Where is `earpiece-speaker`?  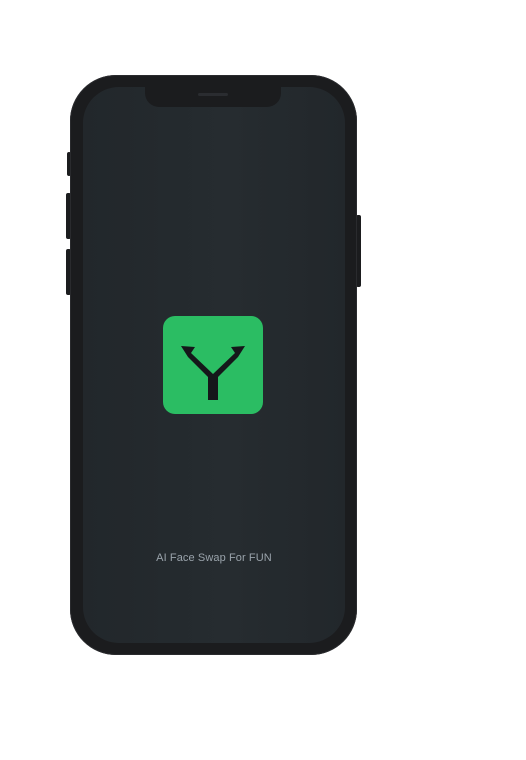
earpiece-speaker is located at coordinates (213, 94).